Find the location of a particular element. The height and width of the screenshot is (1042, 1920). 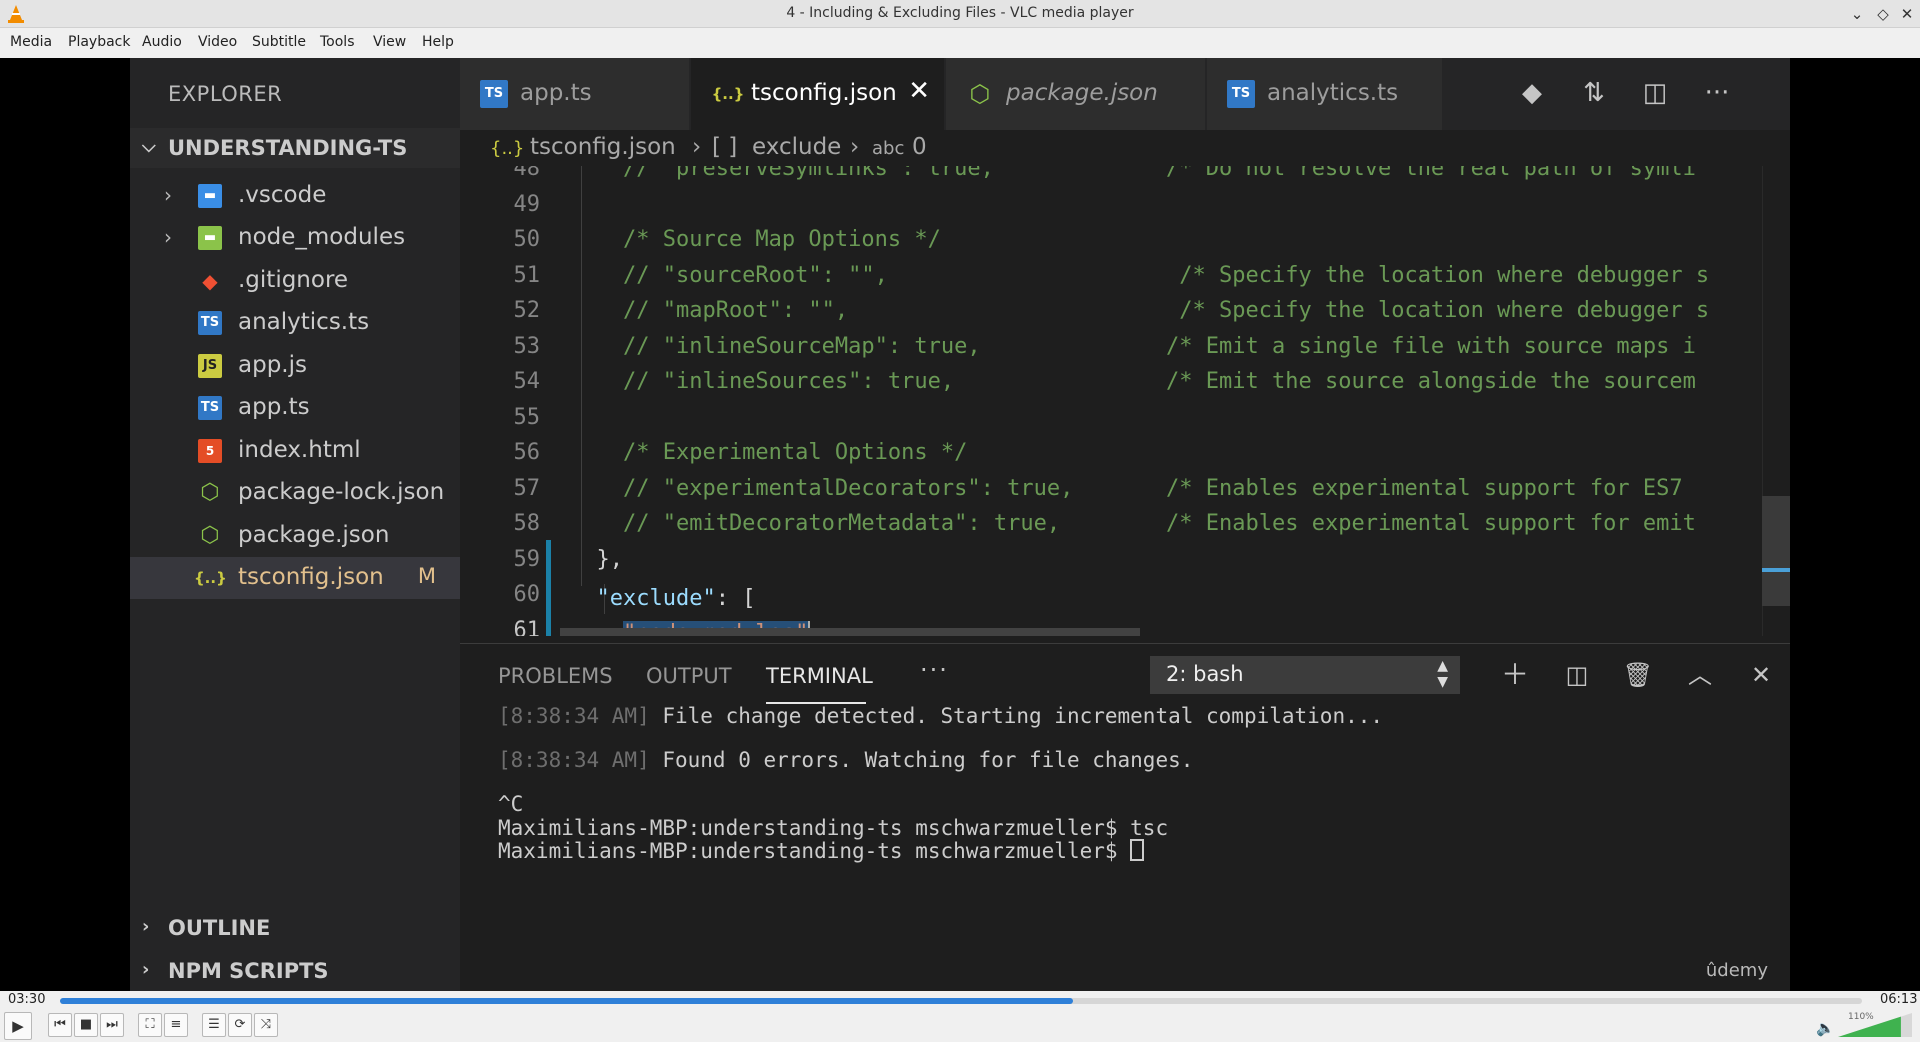

tree-item-label: .vscode is located at coordinates (282, 195).